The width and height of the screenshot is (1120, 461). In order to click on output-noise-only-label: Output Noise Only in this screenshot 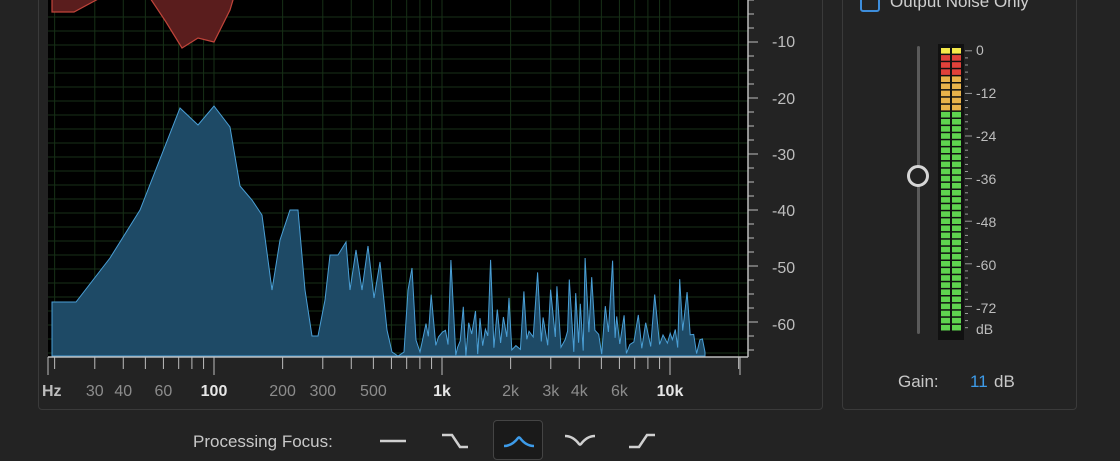, I will do `click(959, 5)`.